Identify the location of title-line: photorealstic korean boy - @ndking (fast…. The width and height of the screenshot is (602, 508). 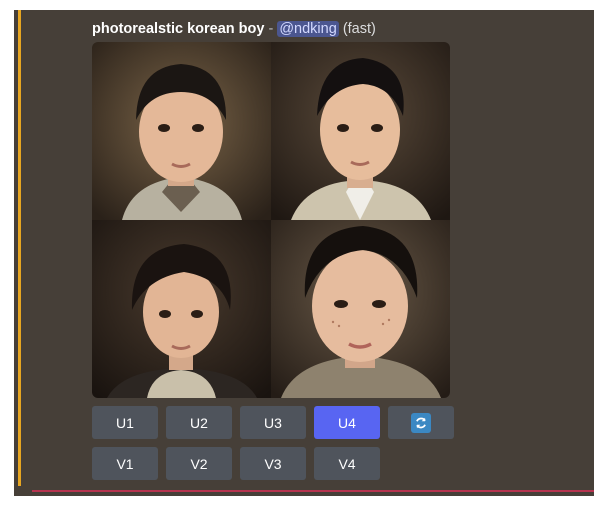
(343, 29).